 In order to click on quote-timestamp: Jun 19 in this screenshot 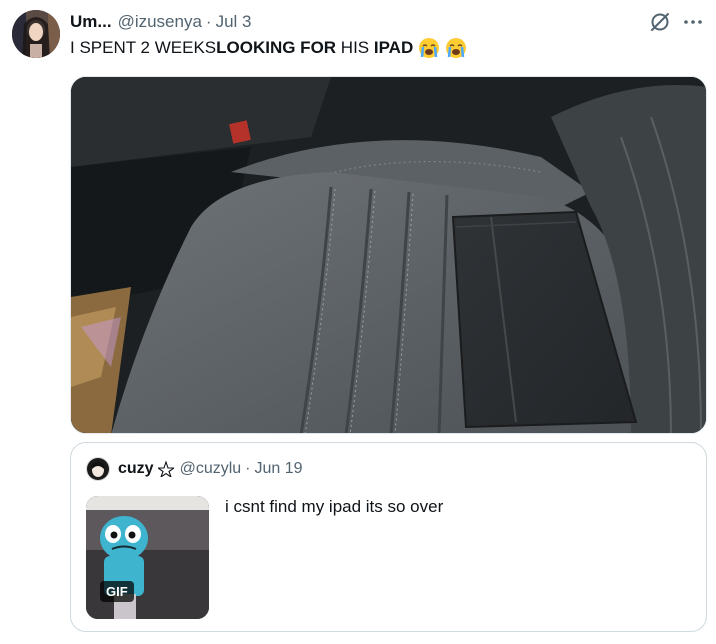, I will do `click(279, 469)`.